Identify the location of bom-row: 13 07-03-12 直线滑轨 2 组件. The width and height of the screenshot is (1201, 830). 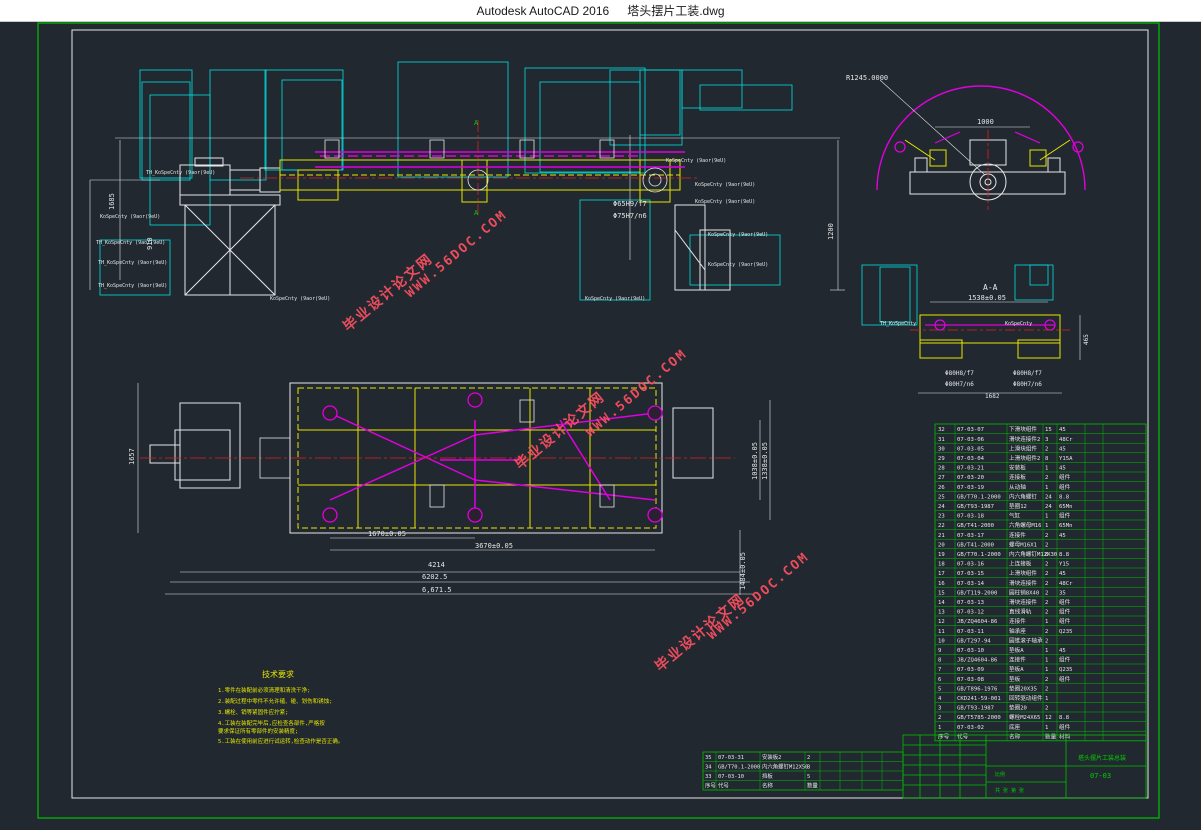
(1004, 612).